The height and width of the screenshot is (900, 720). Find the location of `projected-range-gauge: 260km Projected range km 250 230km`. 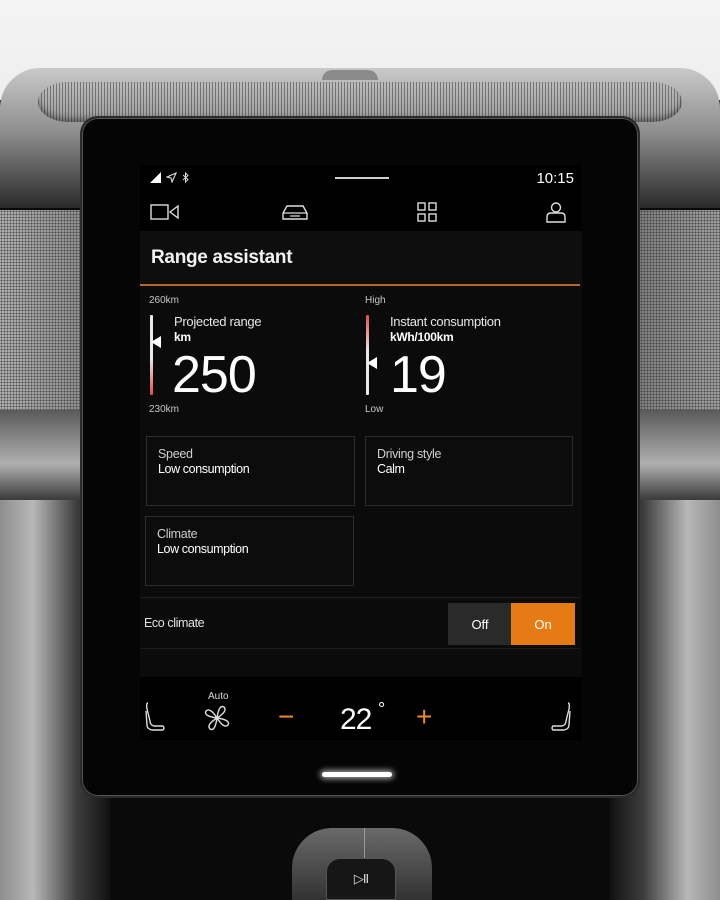

projected-range-gauge: 260km Projected range km 250 230km is located at coordinates (247, 355).